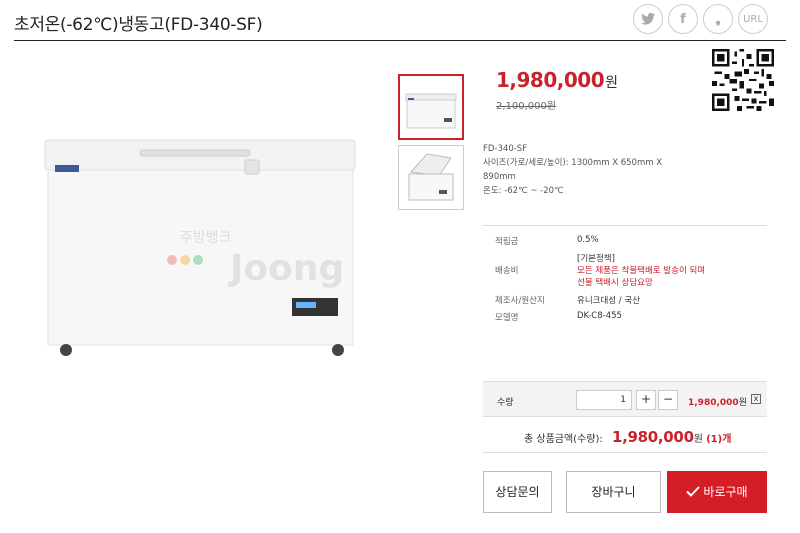 The image size is (800, 533). I want to click on desc-line: 사이즈(가로/세로/높이): 1300mm X 650mm X, so click(573, 163).